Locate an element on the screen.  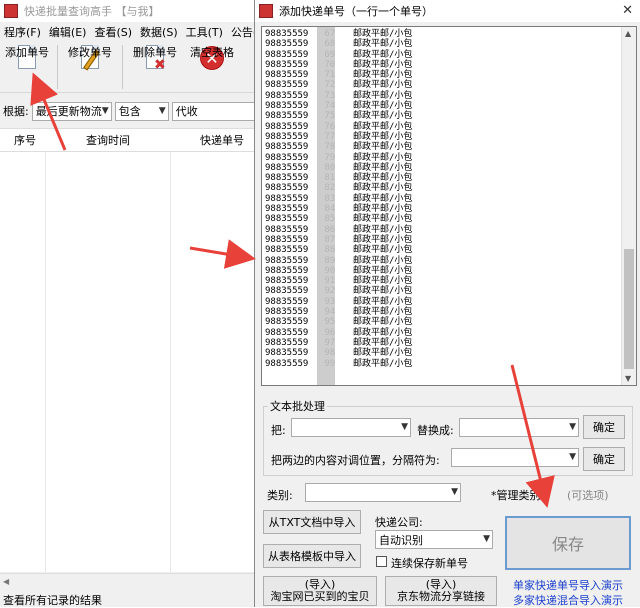
tracking-number: 9883555983 is located at coordinates (309, 199).